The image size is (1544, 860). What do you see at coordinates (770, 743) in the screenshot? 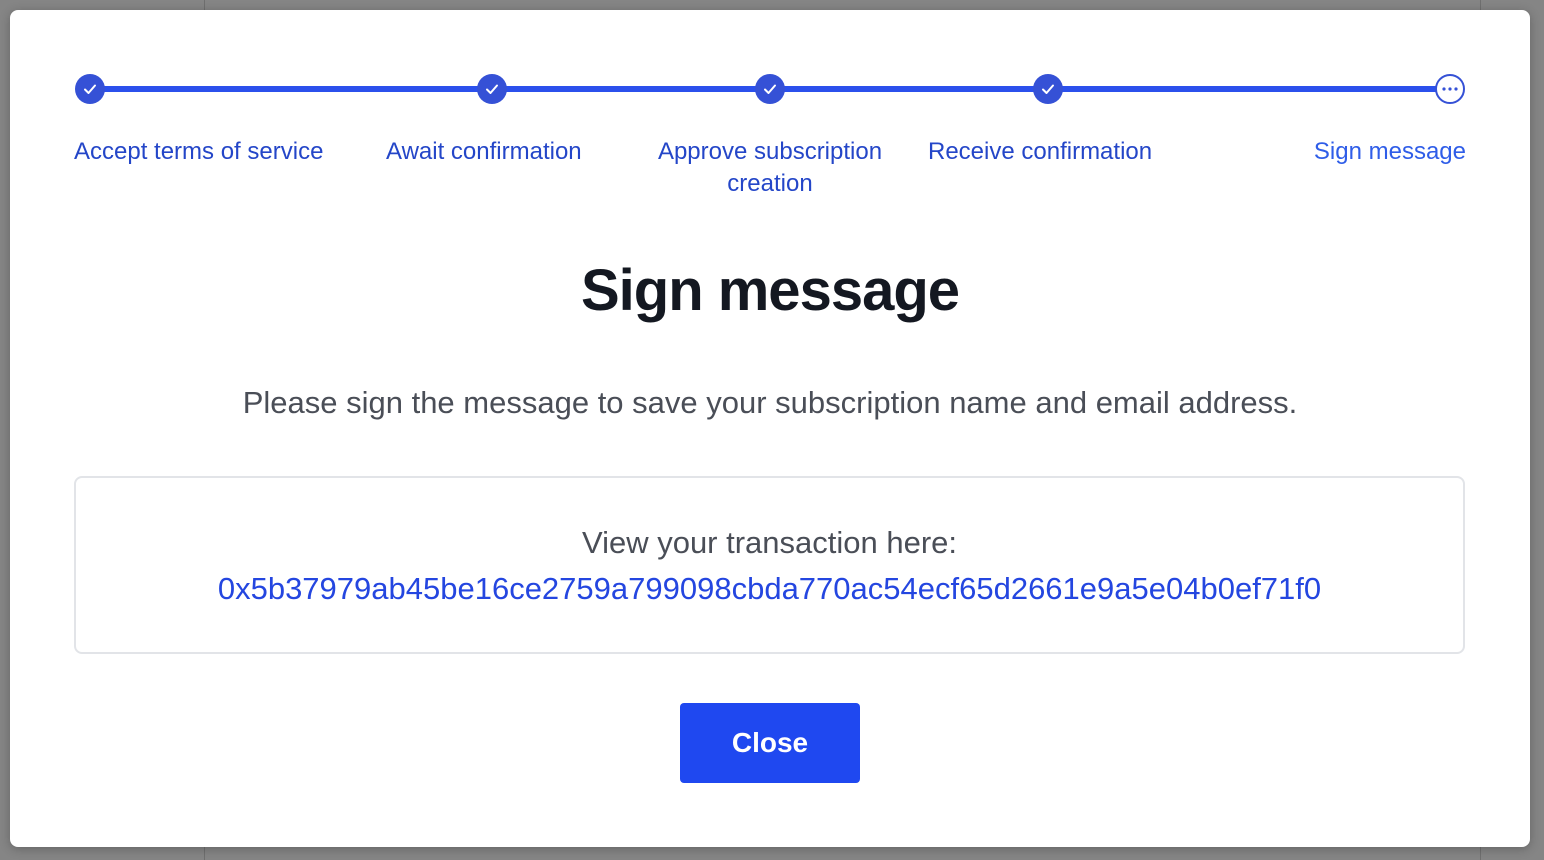
I see `close-button: Close` at bounding box center [770, 743].